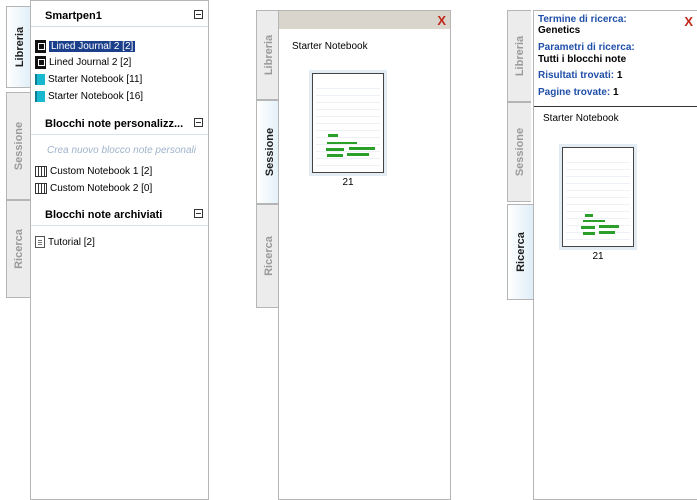 The image size is (697, 500). Describe the element at coordinates (93, 188) in the screenshot. I see `list-item: Custom Notebook 2 [0]` at that location.